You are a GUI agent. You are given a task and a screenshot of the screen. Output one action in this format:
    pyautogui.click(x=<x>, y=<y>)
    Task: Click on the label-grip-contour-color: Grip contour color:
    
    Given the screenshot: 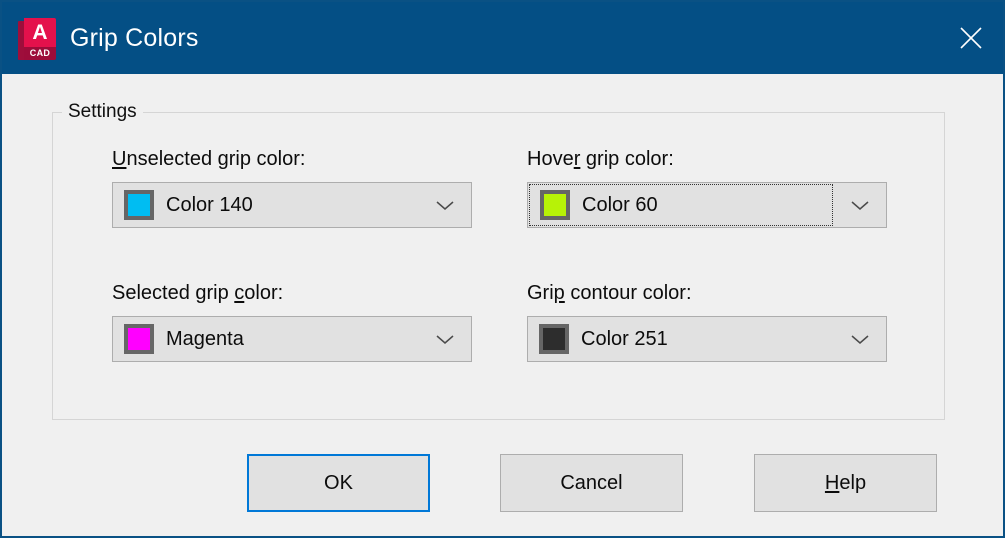 What is the action you would take?
    pyautogui.click(x=609, y=293)
    